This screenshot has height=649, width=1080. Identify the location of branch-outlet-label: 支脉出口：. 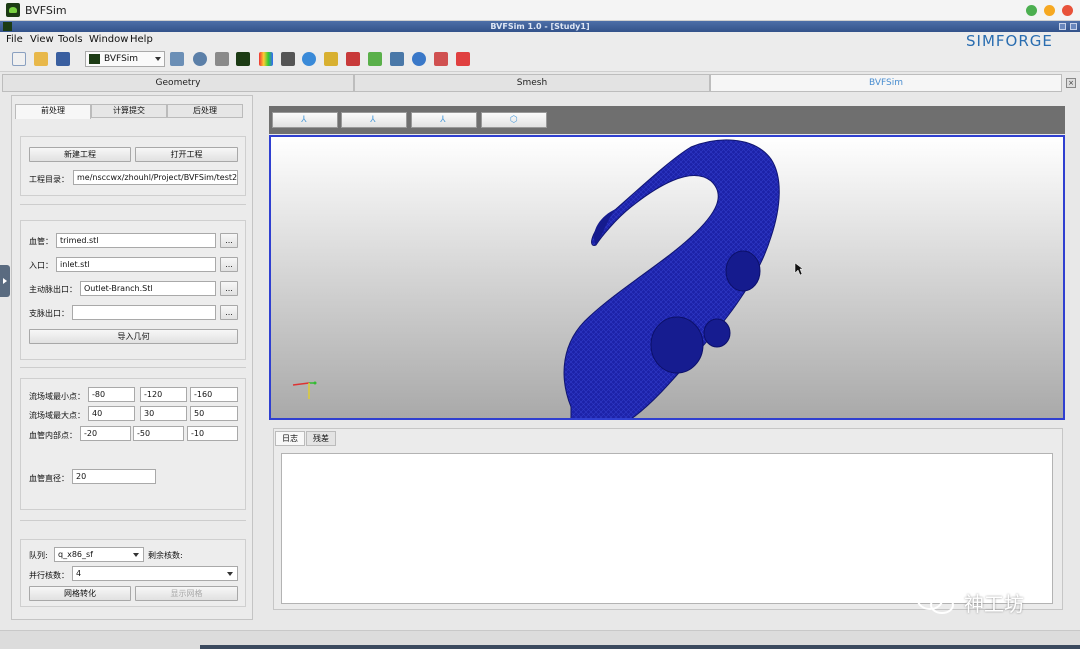
(49, 313).